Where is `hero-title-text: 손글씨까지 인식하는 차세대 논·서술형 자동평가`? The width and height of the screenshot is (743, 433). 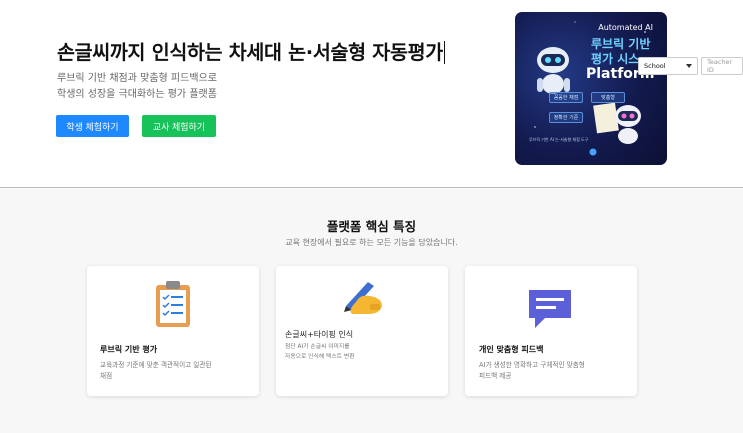 hero-title-text: 손글씨까지 인식하는 차세대 논·서술형 자동평가 is located at coordinates (250, 52).